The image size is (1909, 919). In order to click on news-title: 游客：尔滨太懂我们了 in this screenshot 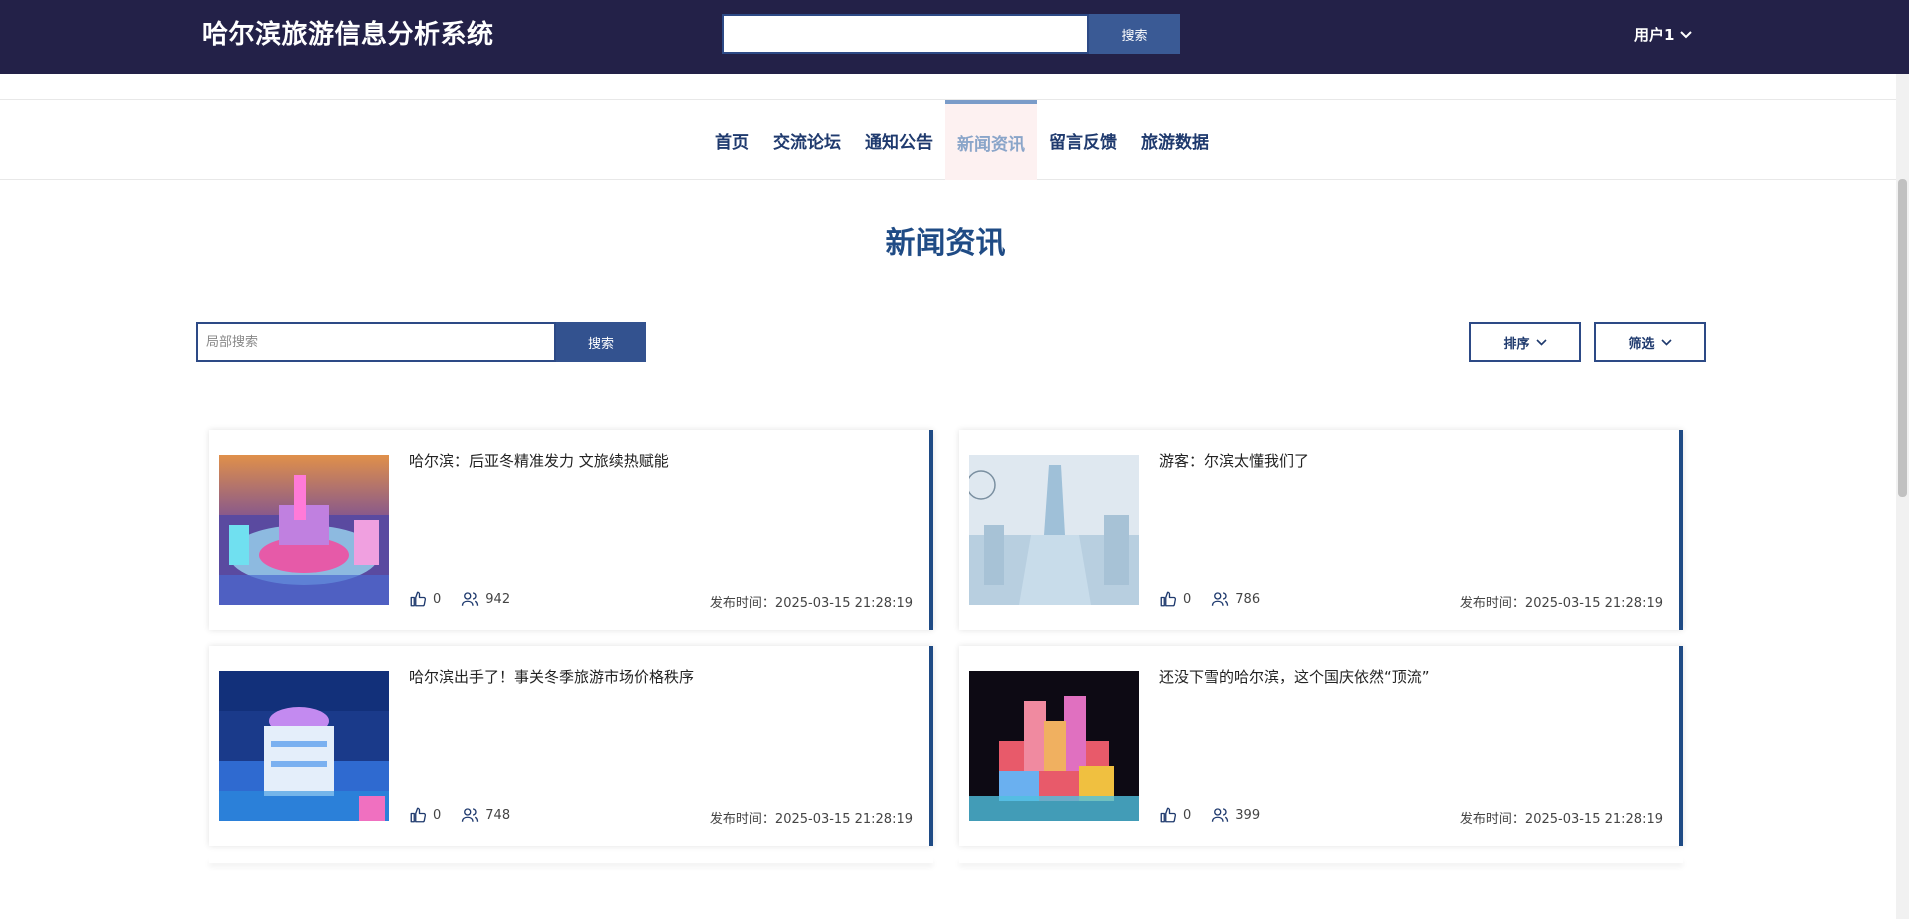, I will do `click(1234, 460)`.